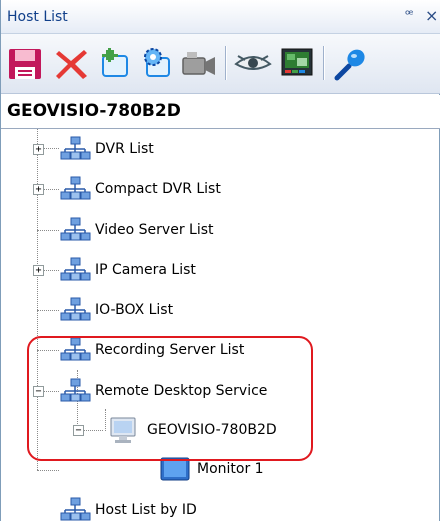 The width and height of the screenshot is (440, 528). I want to click on host-name-header: GEOVISIO-780B2D, so click(220, 112).